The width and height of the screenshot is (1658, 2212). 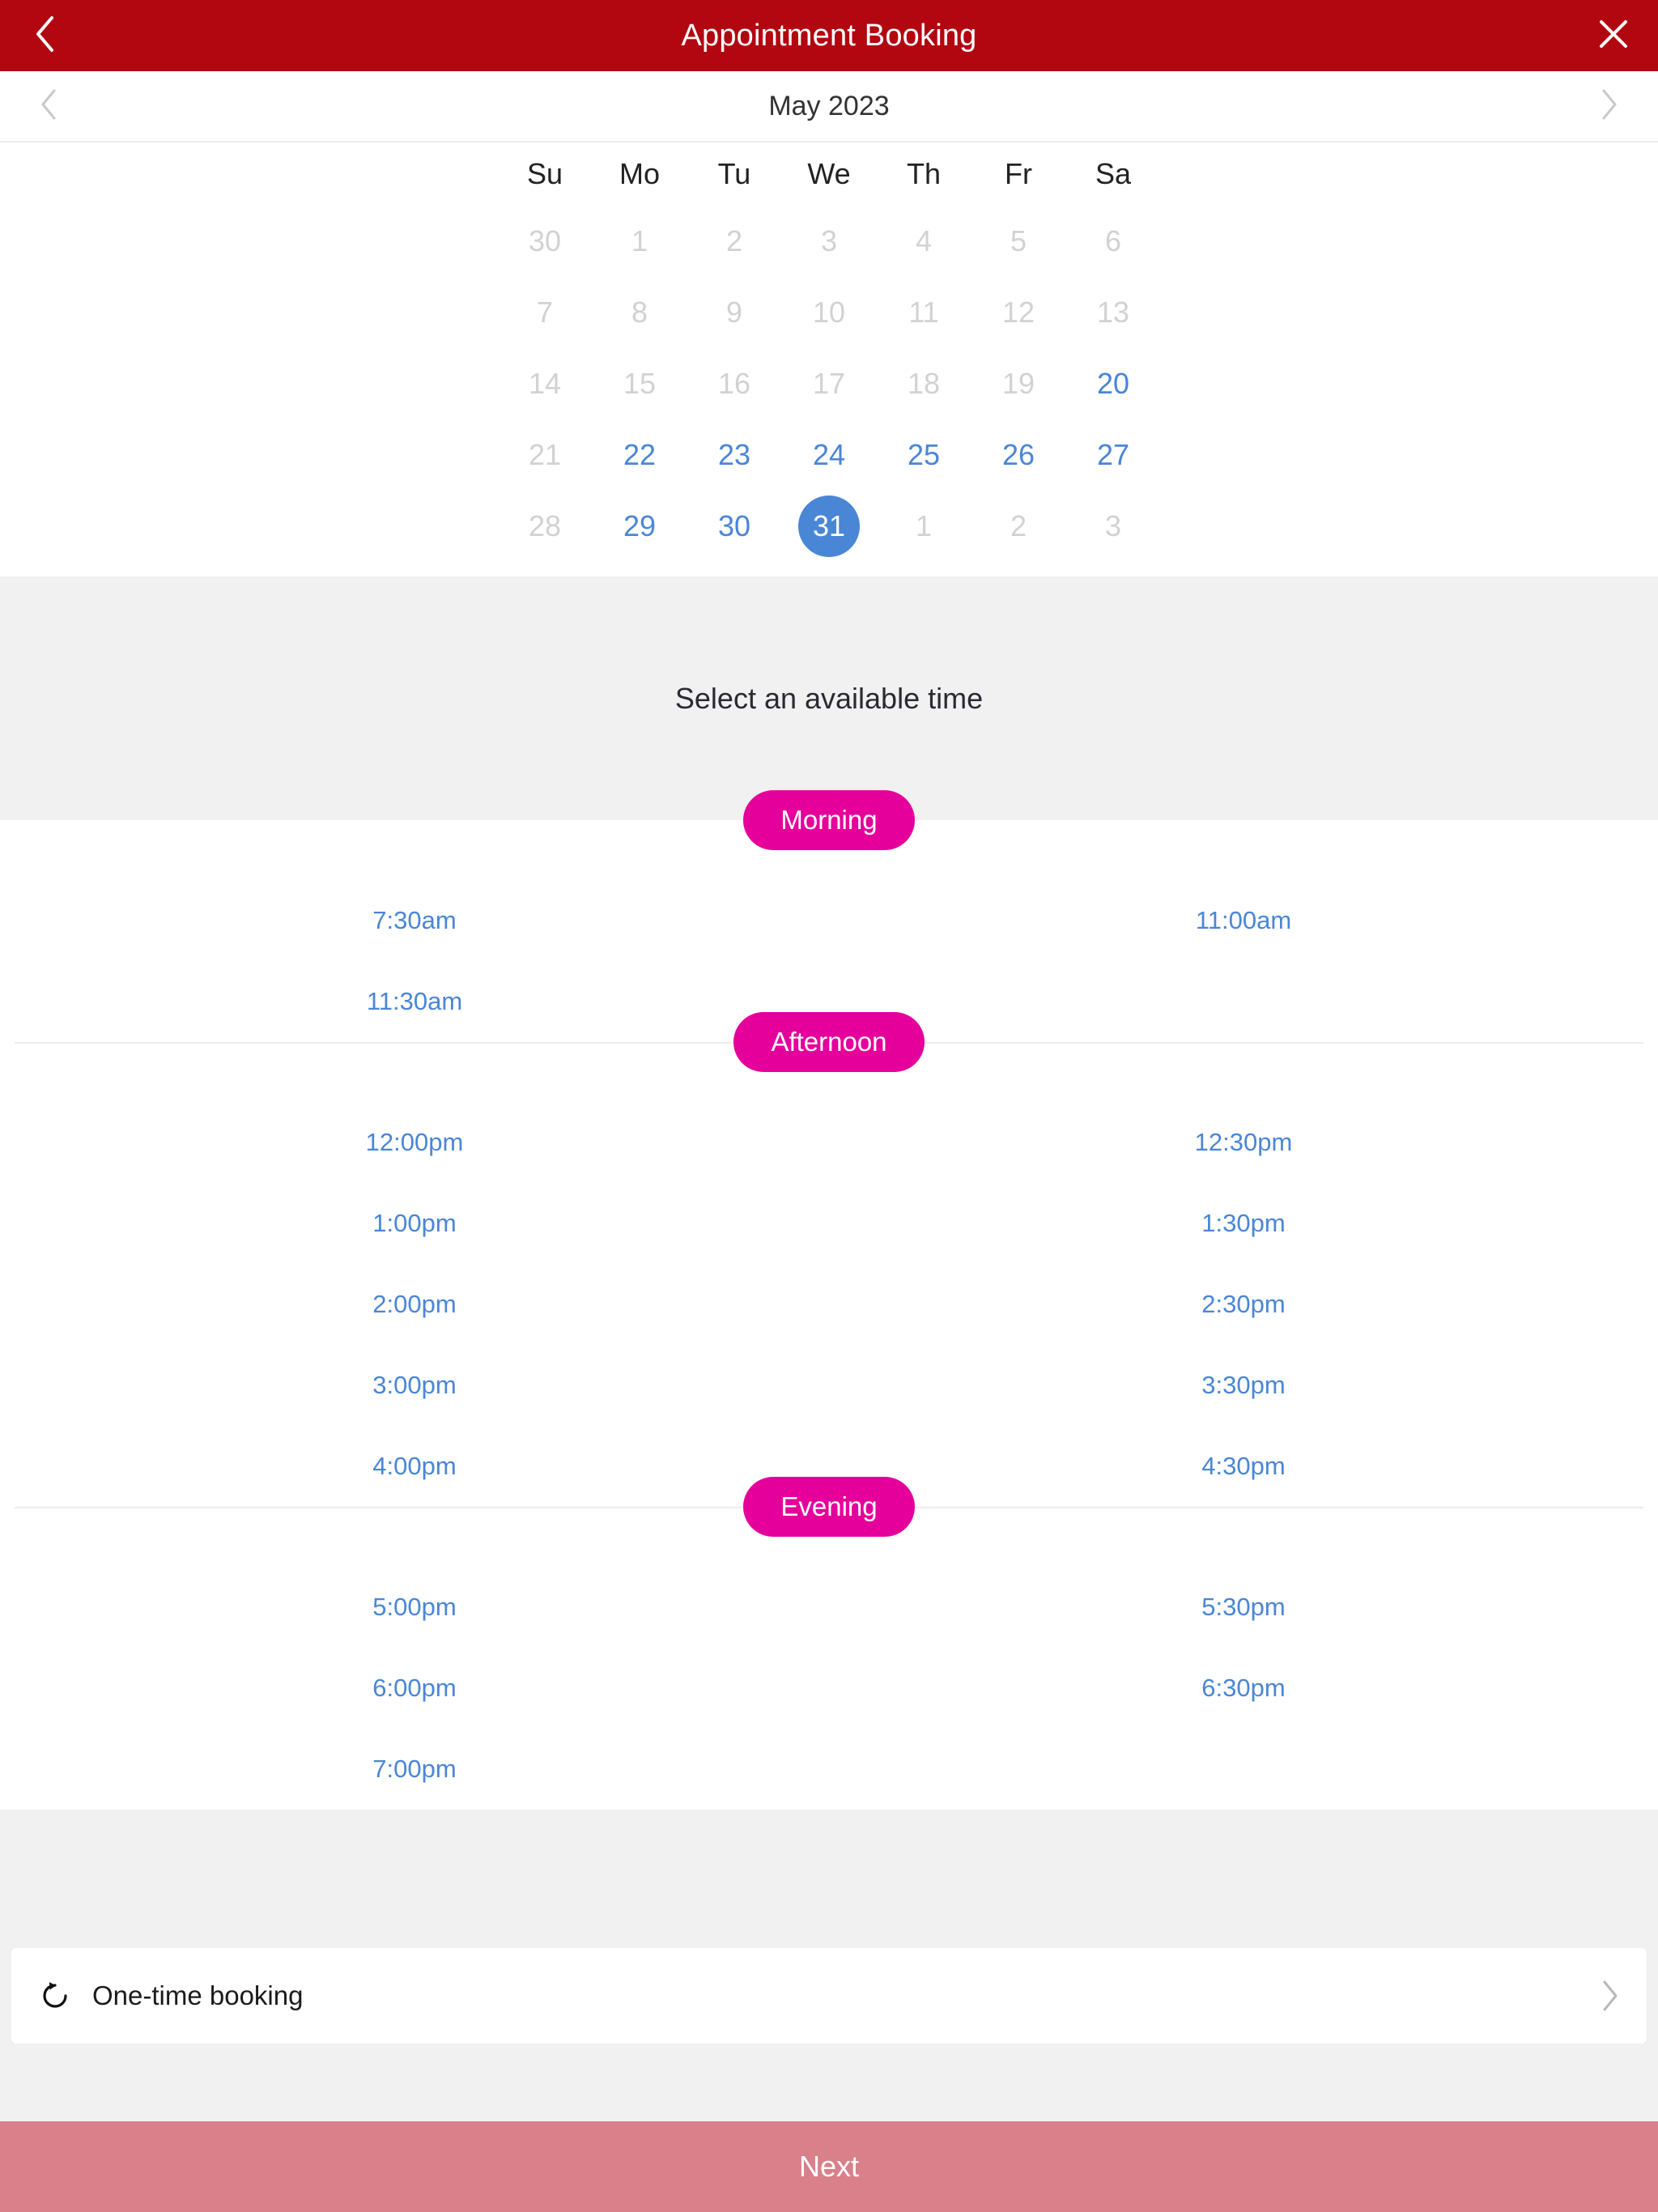 What do you see at coordinates (1018, 455) in the screenshot?
I see `calendar-day: 26` at bounding box center [1018, 455].